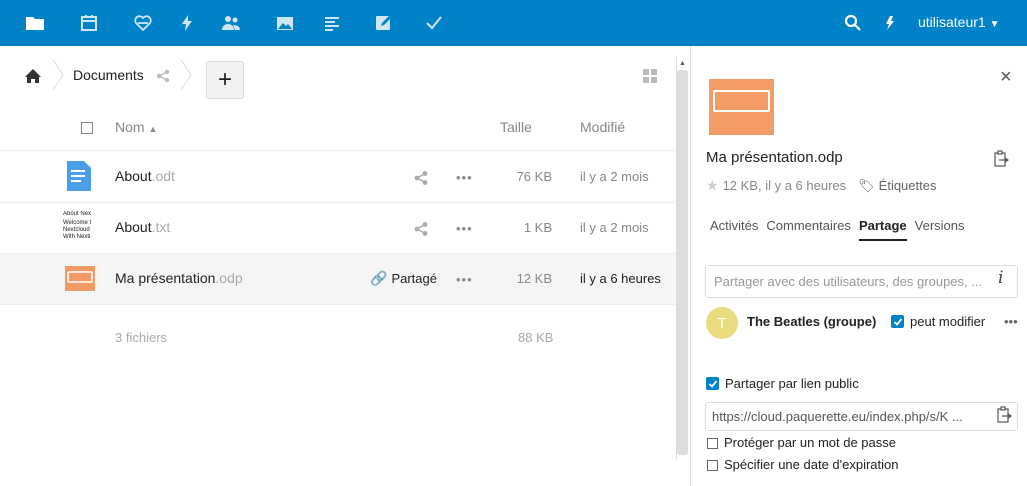  I want to click on sidebar-meta: ★ 12 KB, il y a 6 heures 🏷 Étiquettes, so click(821, 185).